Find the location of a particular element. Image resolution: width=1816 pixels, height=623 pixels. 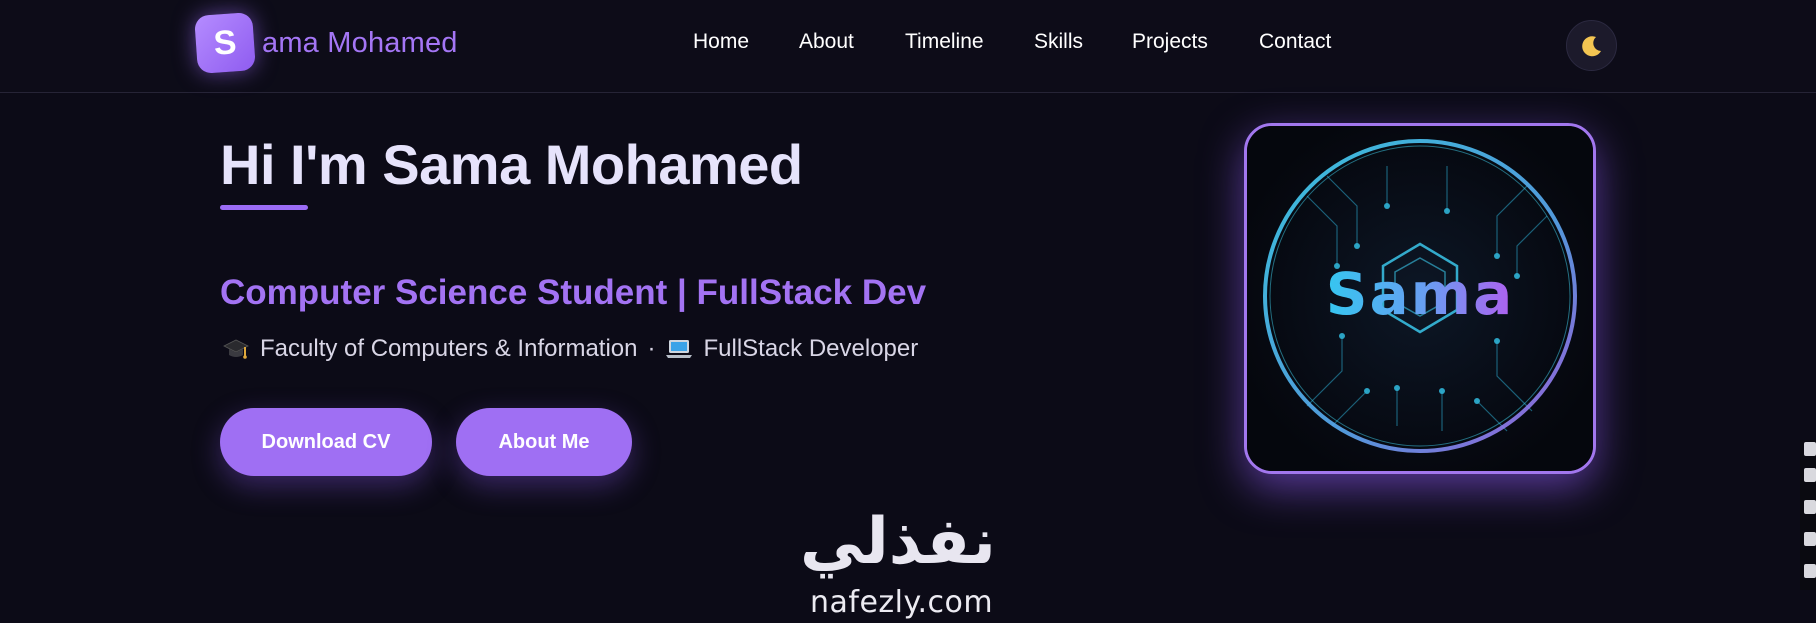

moon-icon is located at coordinates (1591, 45).